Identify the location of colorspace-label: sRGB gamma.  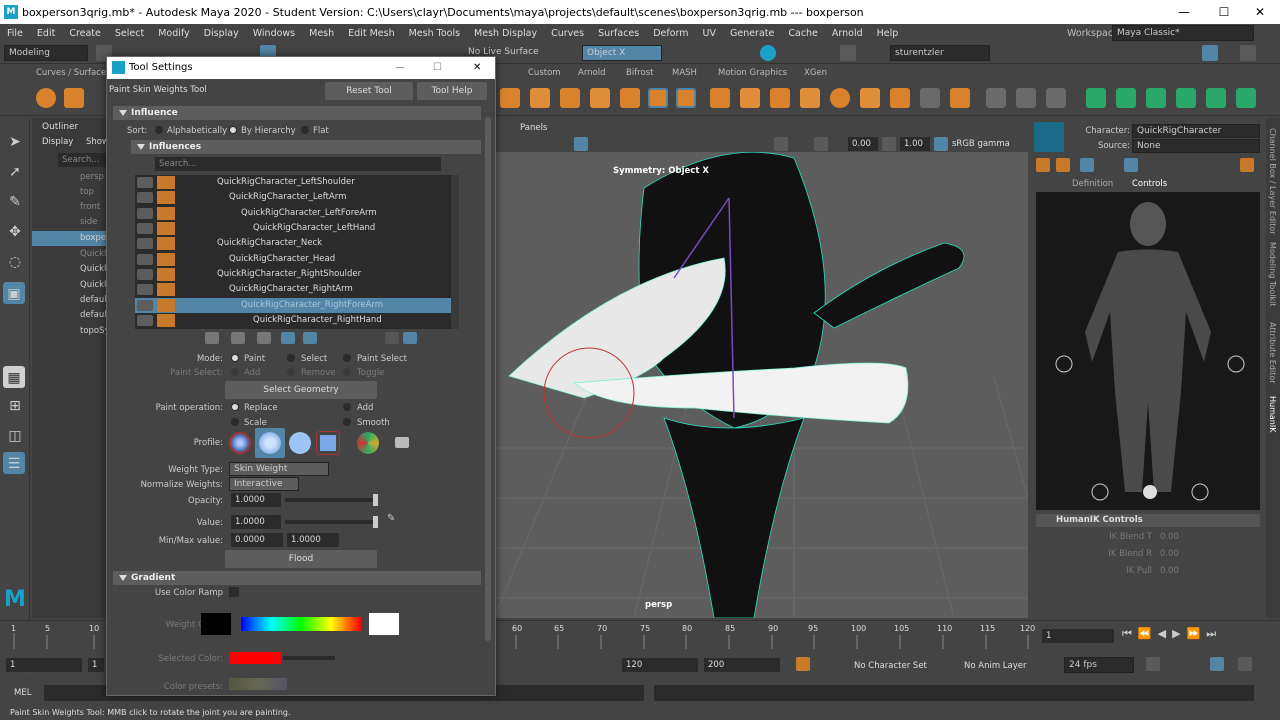
(981, 144).